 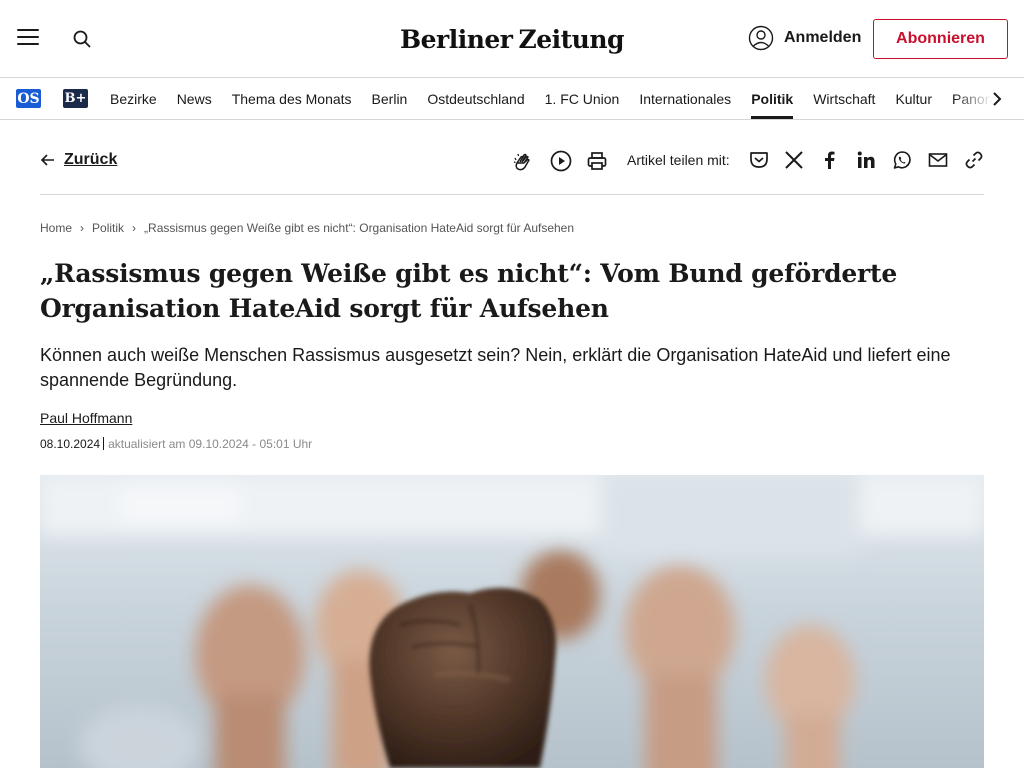 I want to click on nav-item-wirtschaft: Wirtschaft, so click(x=844, y=99).